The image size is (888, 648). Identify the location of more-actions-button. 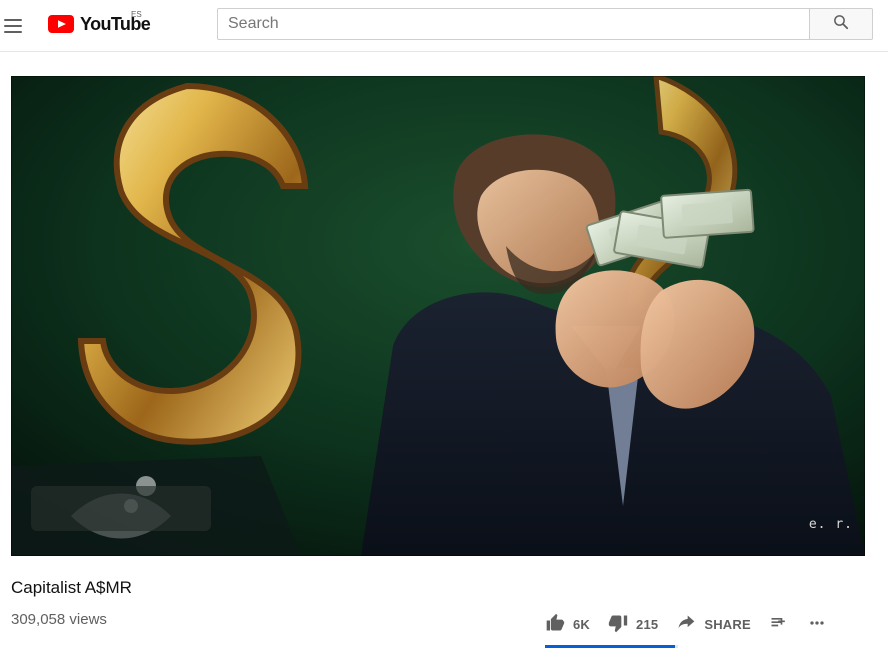
(817, 624).